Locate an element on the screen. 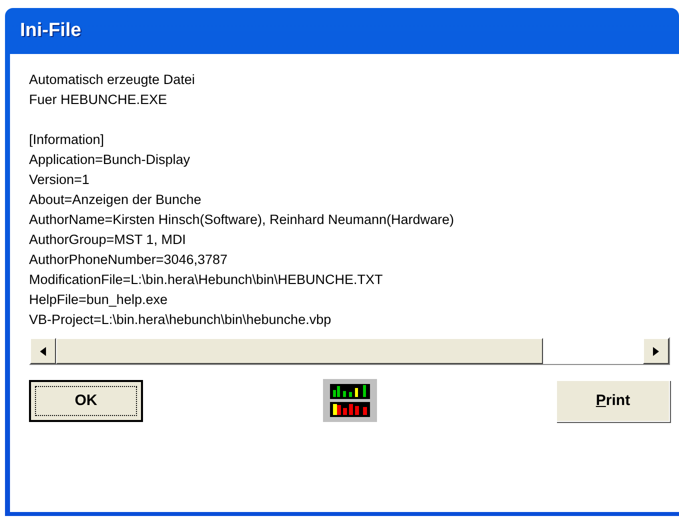 The height and width of the screenshot is (519, 679). ini-line: VB-Project=L:\bin.hera\hebunch\bin\hebunche.vbp is located at coordinates (180, 320).